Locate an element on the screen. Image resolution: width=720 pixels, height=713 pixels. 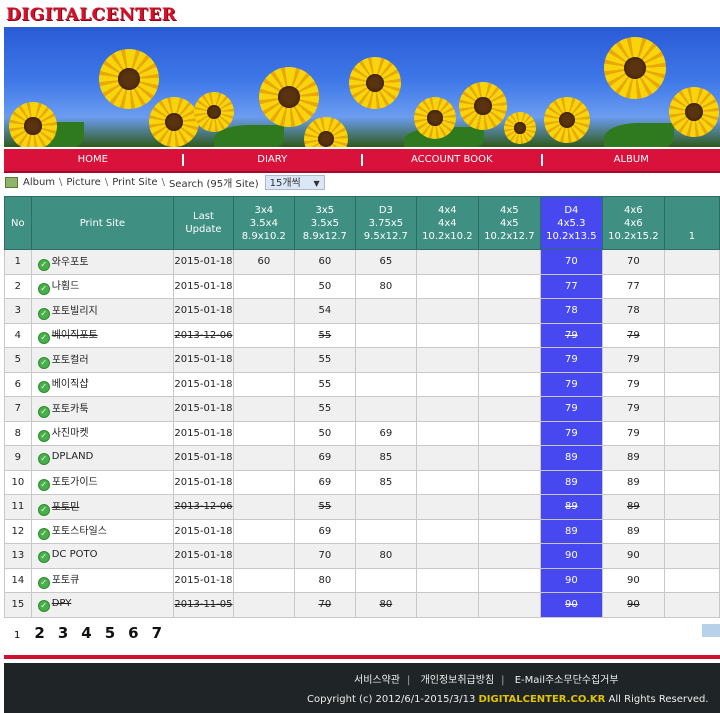
site-cell: ✓ 포토컬러 is located at coordinates (102, 360).